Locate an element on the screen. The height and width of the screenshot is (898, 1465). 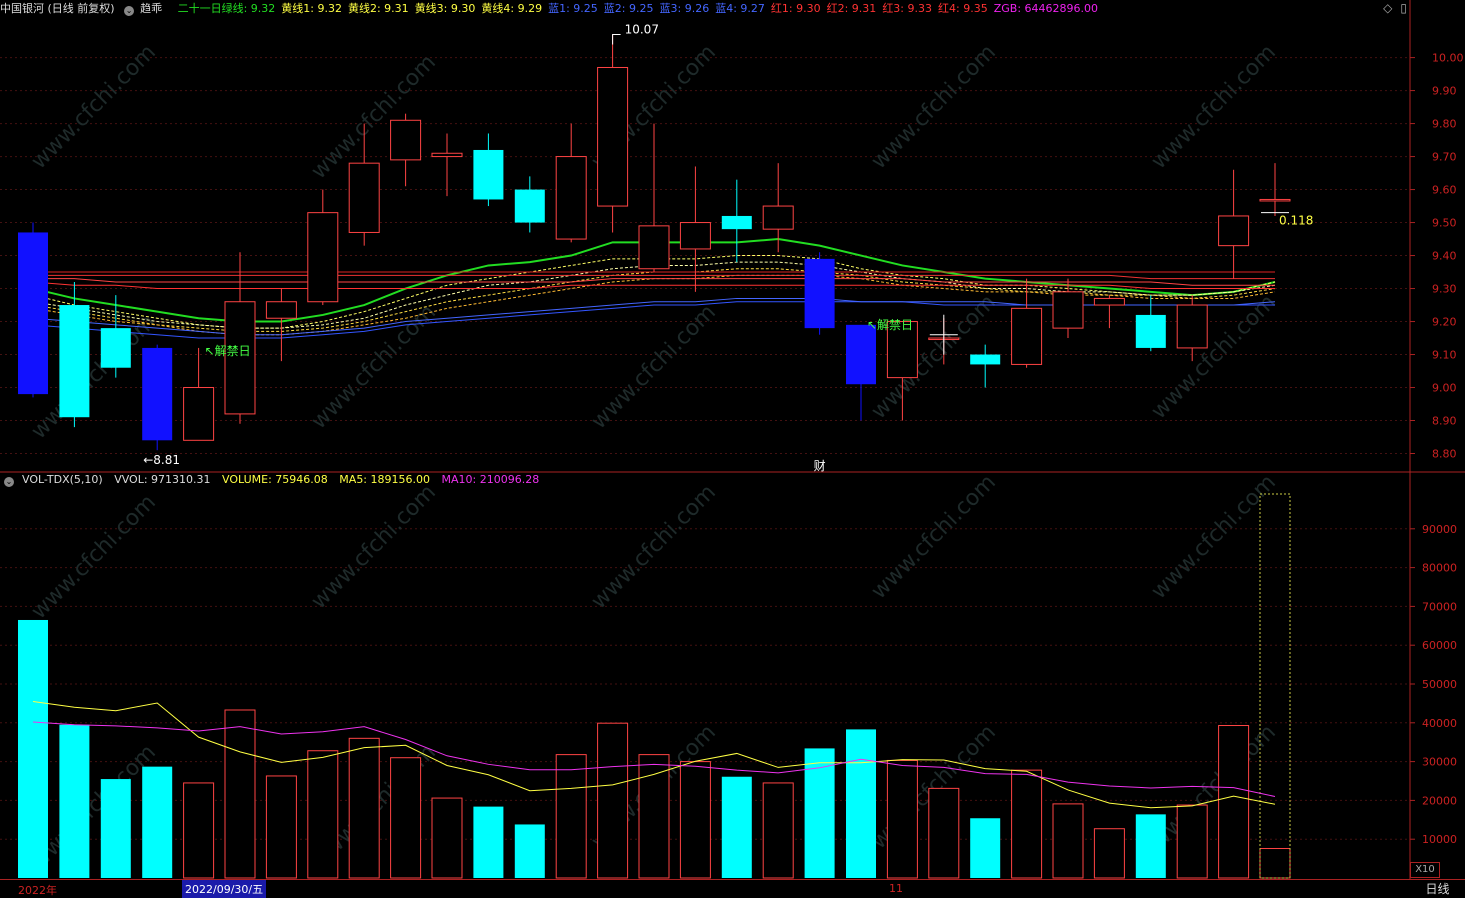
indicator-value-10: 红2: 9.31 is located at coordinates (851, 8).